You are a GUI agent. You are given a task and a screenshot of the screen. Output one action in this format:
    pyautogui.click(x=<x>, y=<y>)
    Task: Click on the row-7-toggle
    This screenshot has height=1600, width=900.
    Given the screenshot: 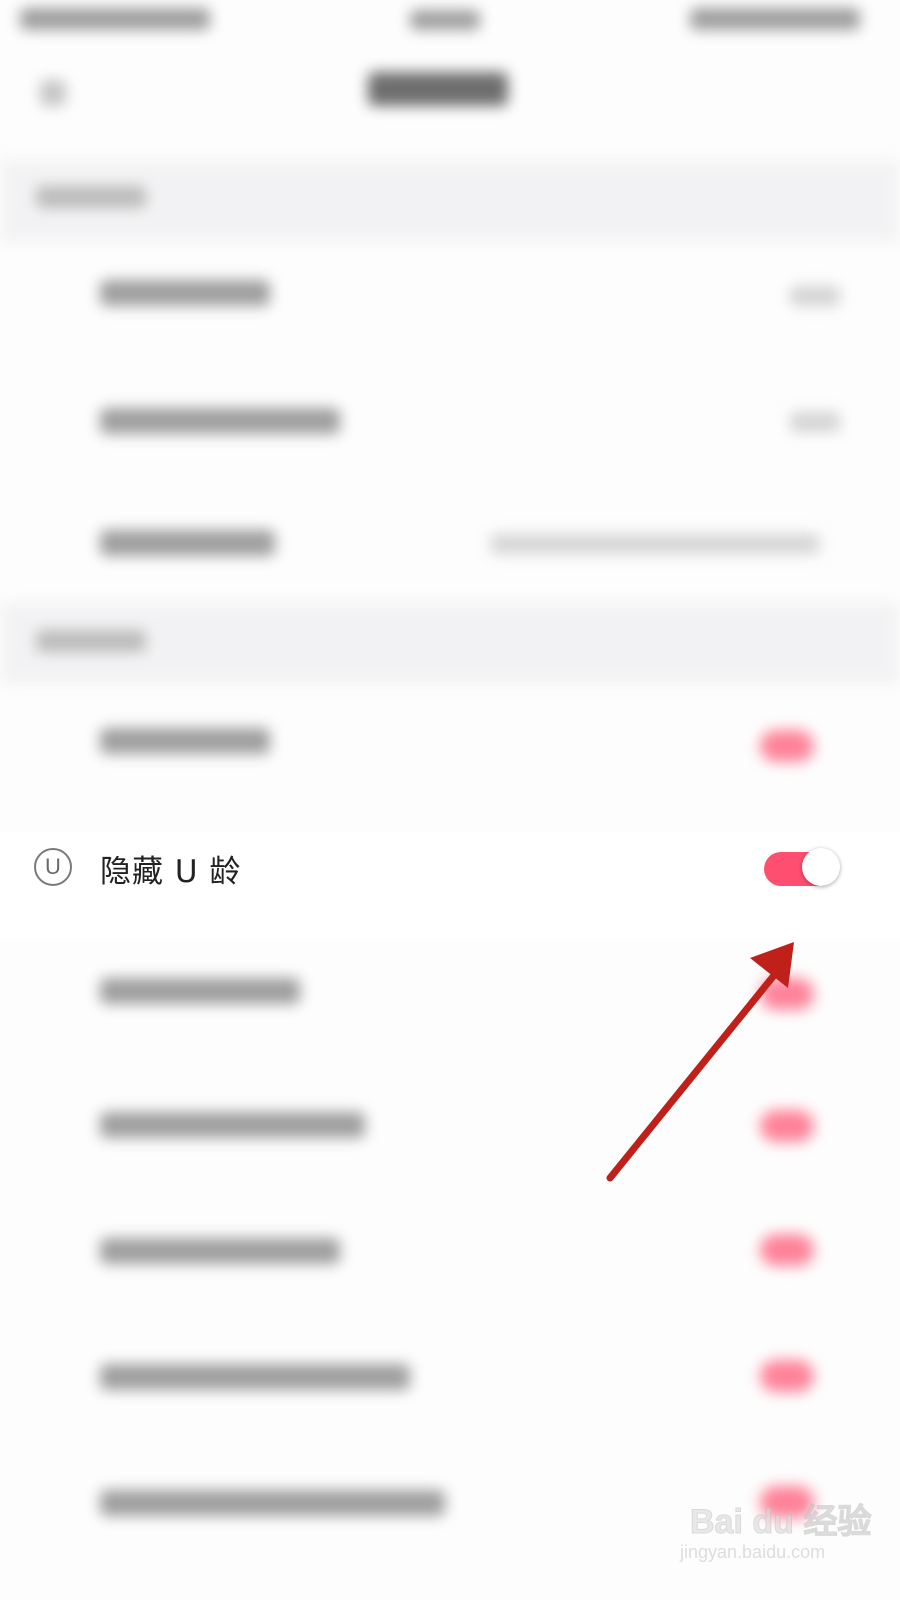 What is the action you would take?
    pyautogui.click(x=787, y=1126)
    